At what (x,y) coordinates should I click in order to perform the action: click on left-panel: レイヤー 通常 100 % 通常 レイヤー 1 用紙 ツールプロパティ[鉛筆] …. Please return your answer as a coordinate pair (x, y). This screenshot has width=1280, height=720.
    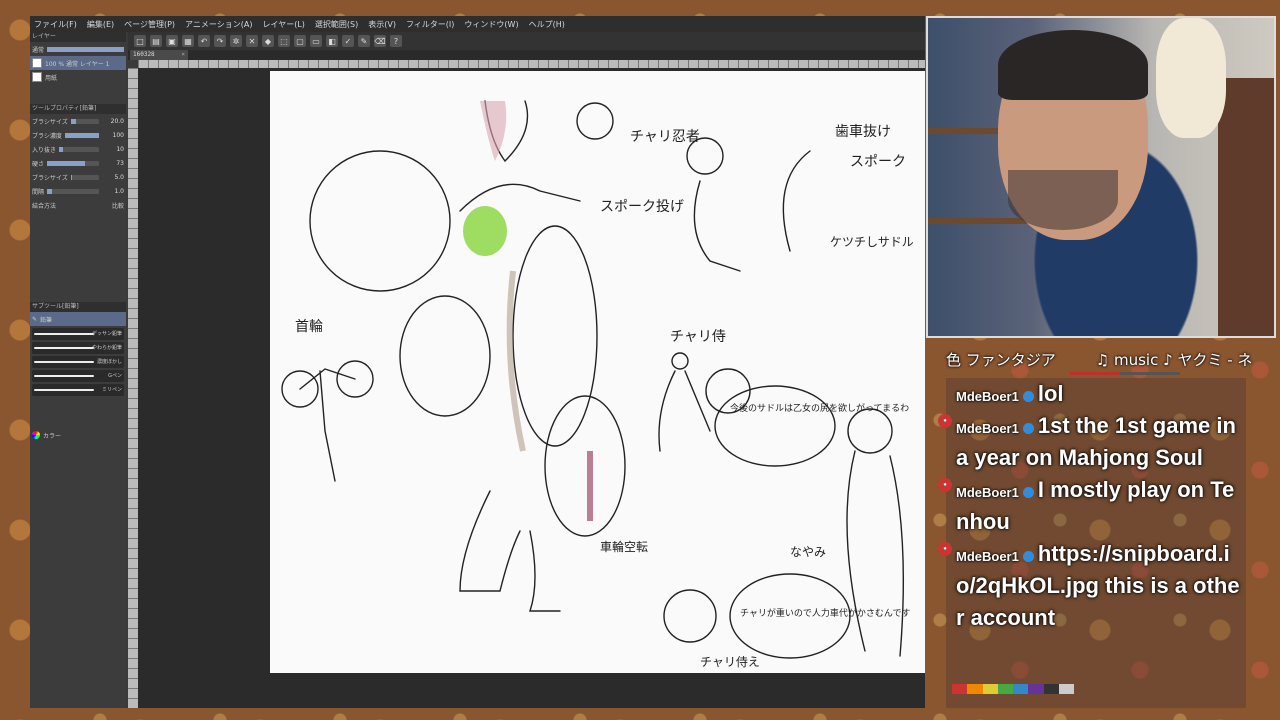
    Looking at the image, I should click on (78, 370).